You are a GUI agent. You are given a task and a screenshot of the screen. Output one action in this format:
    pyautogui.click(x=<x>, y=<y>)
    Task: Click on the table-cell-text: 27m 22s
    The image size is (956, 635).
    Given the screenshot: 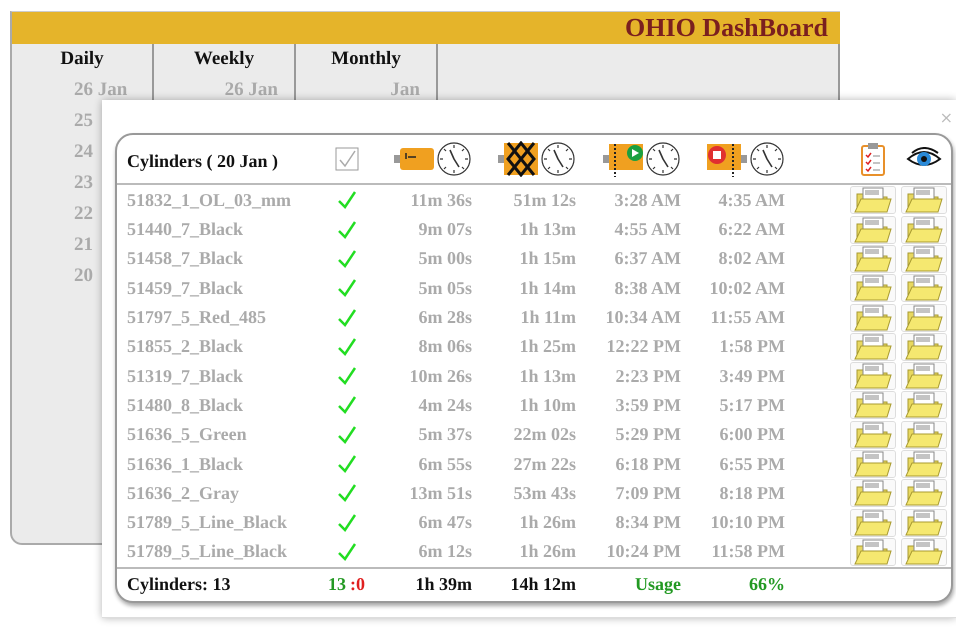 What is the action you would take?
    pyautogui.click(x=544, y=464)
    